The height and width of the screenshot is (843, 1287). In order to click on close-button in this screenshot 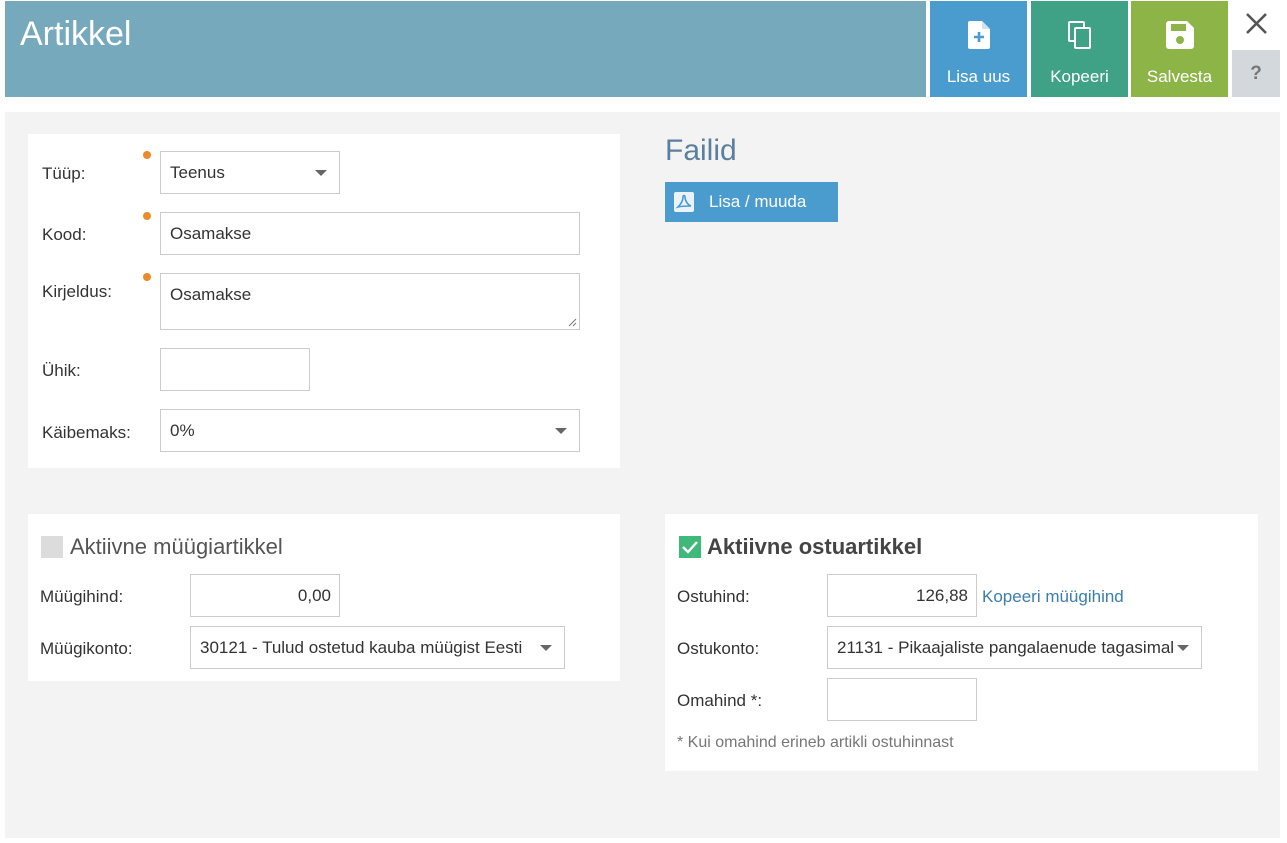, I will do `click(1256, 24)`.